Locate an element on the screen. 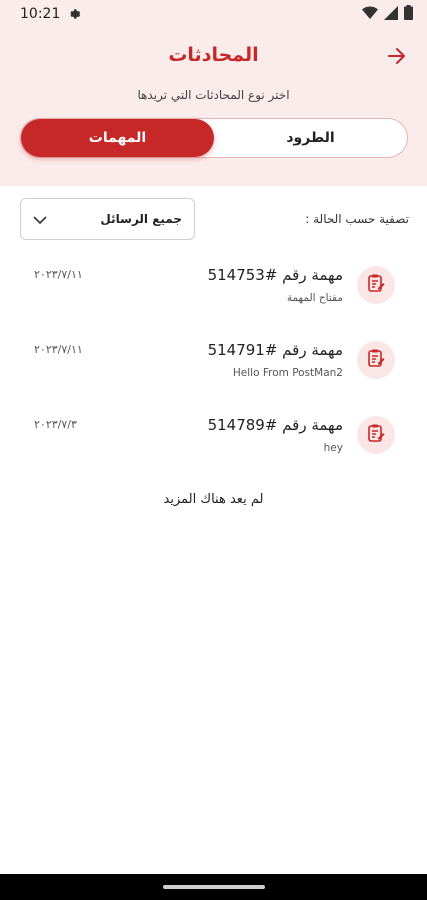 This screenshot has height=900, width=427. home-gesture-handle is located at coordinates (213, 887).